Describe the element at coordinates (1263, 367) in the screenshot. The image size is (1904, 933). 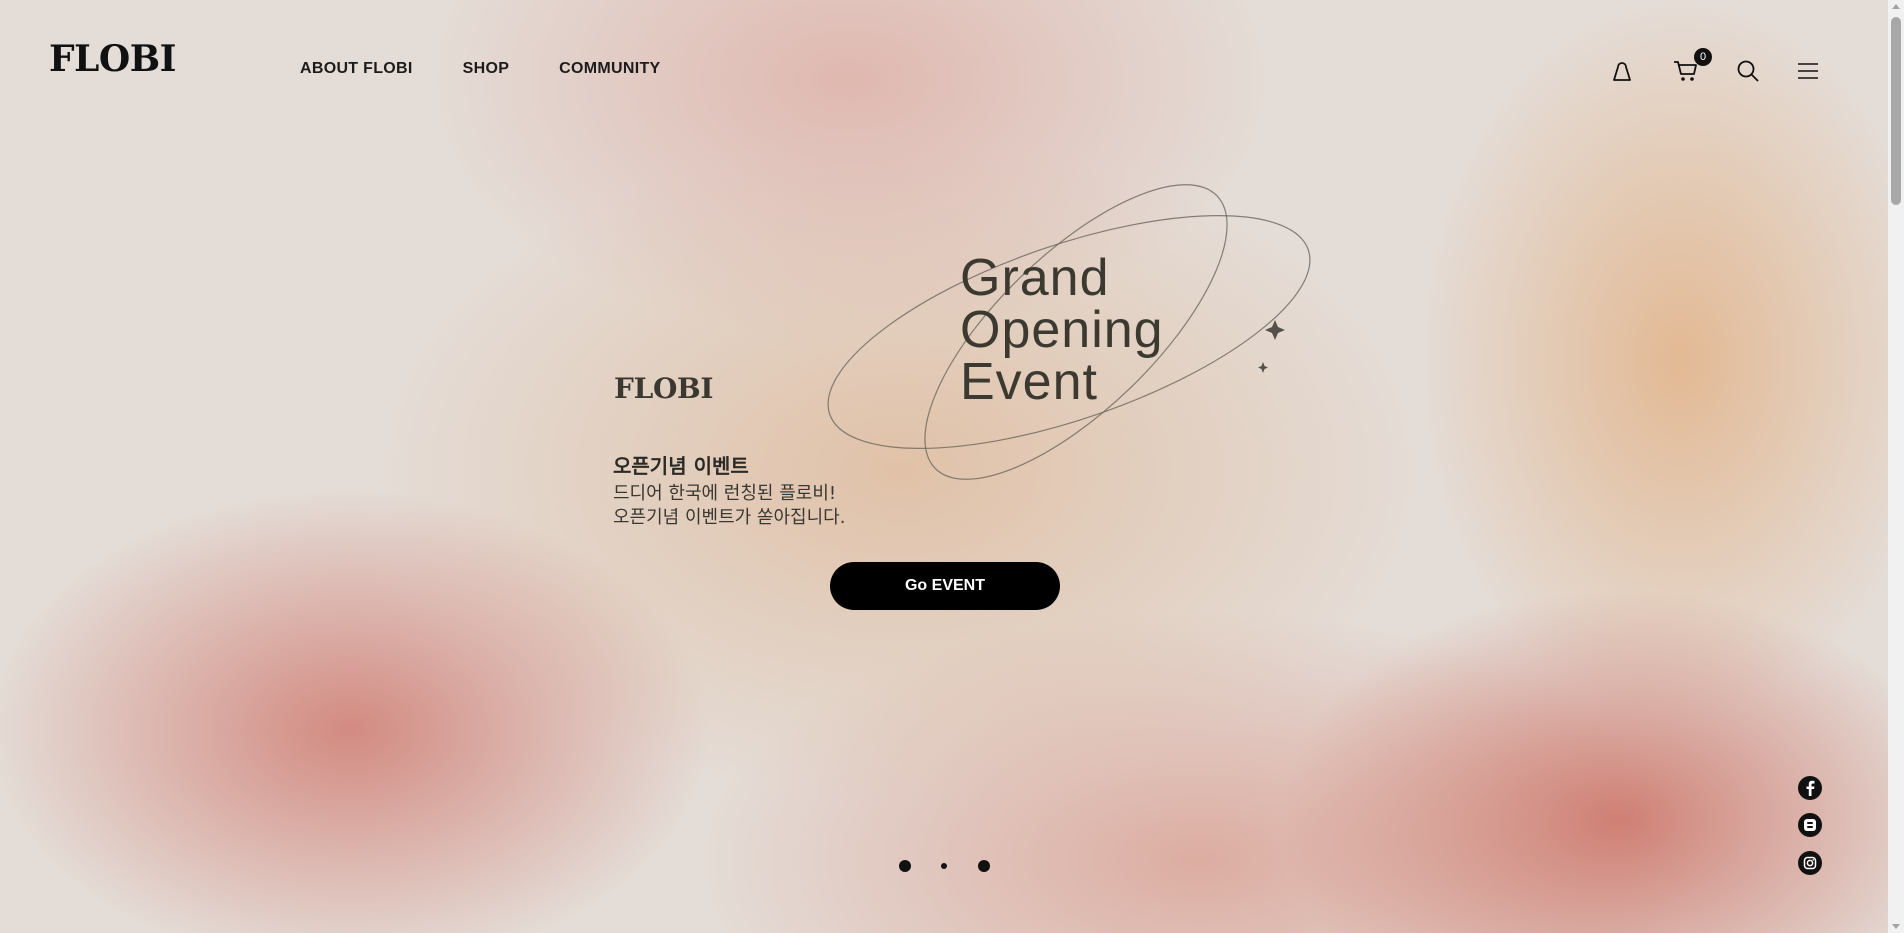
I see `sparkle-small-icon` at that location.